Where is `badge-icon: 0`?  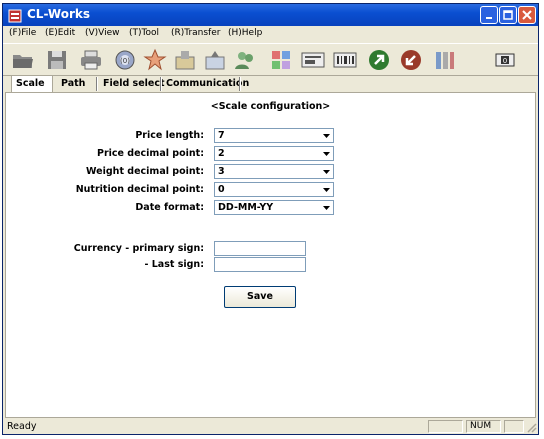
badge-icon: 0 is located at coordinates (505, 60).